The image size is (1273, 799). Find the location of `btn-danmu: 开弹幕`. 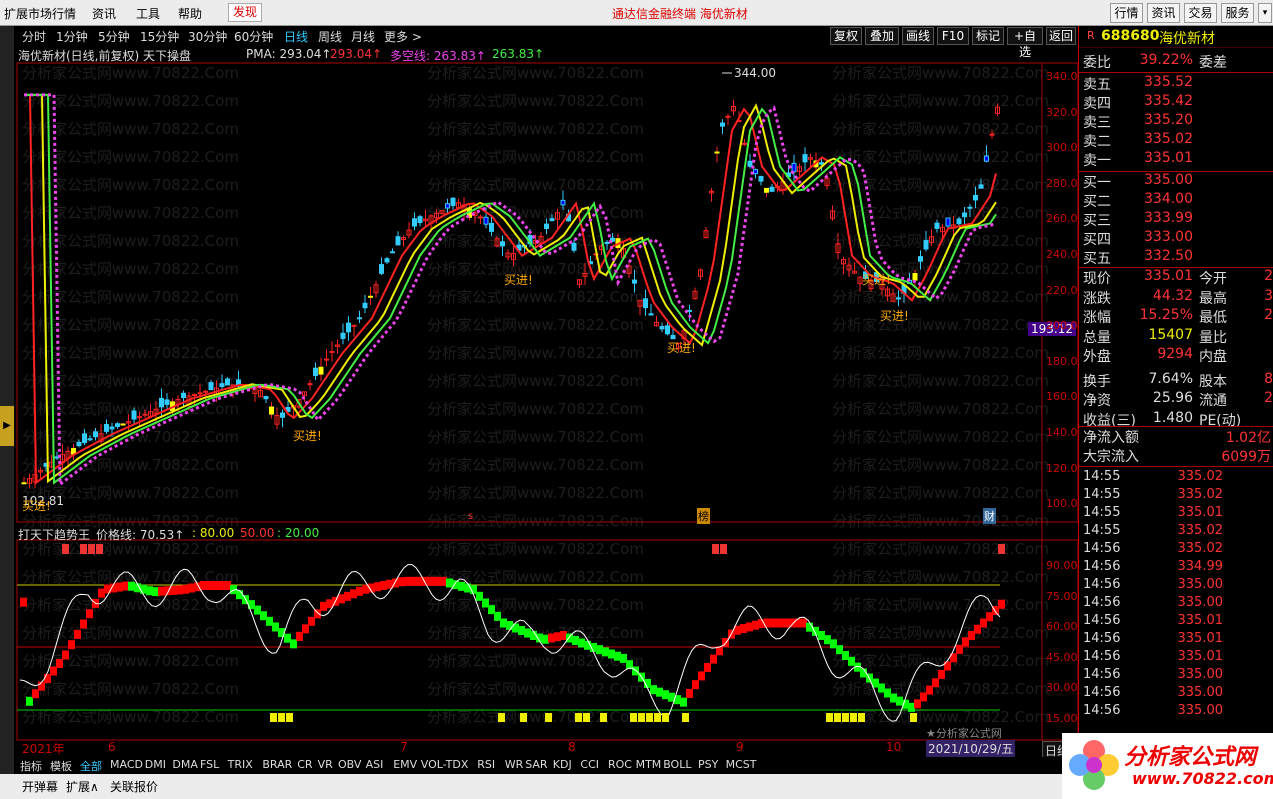

btn-danmu: 开弹幕 is located at coordinates (40, 786).